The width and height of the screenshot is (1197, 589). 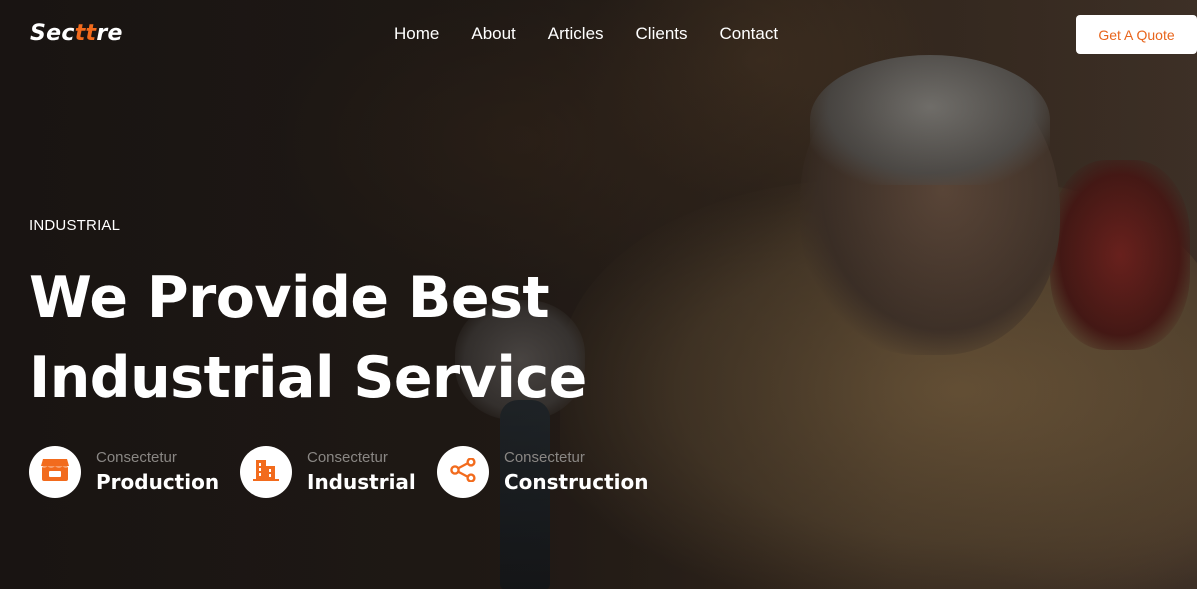 I want to click on hero-headline-line1: We Provide Best, so click(x=289, y=298).